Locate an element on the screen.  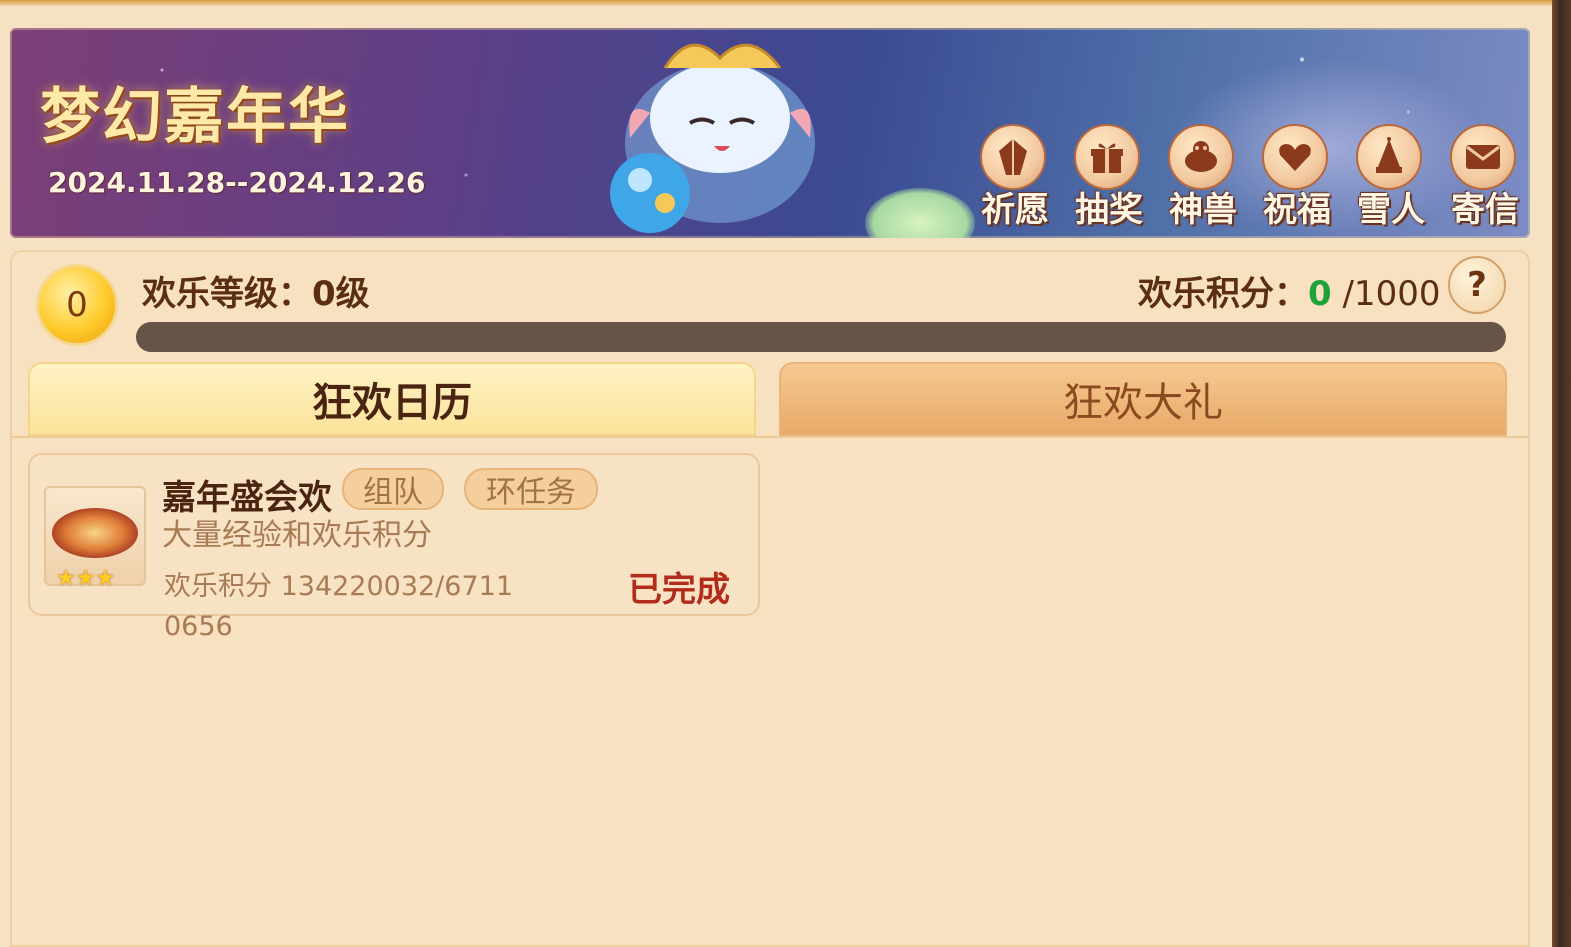
snowman-icon is located at coordinates (1389, 157).